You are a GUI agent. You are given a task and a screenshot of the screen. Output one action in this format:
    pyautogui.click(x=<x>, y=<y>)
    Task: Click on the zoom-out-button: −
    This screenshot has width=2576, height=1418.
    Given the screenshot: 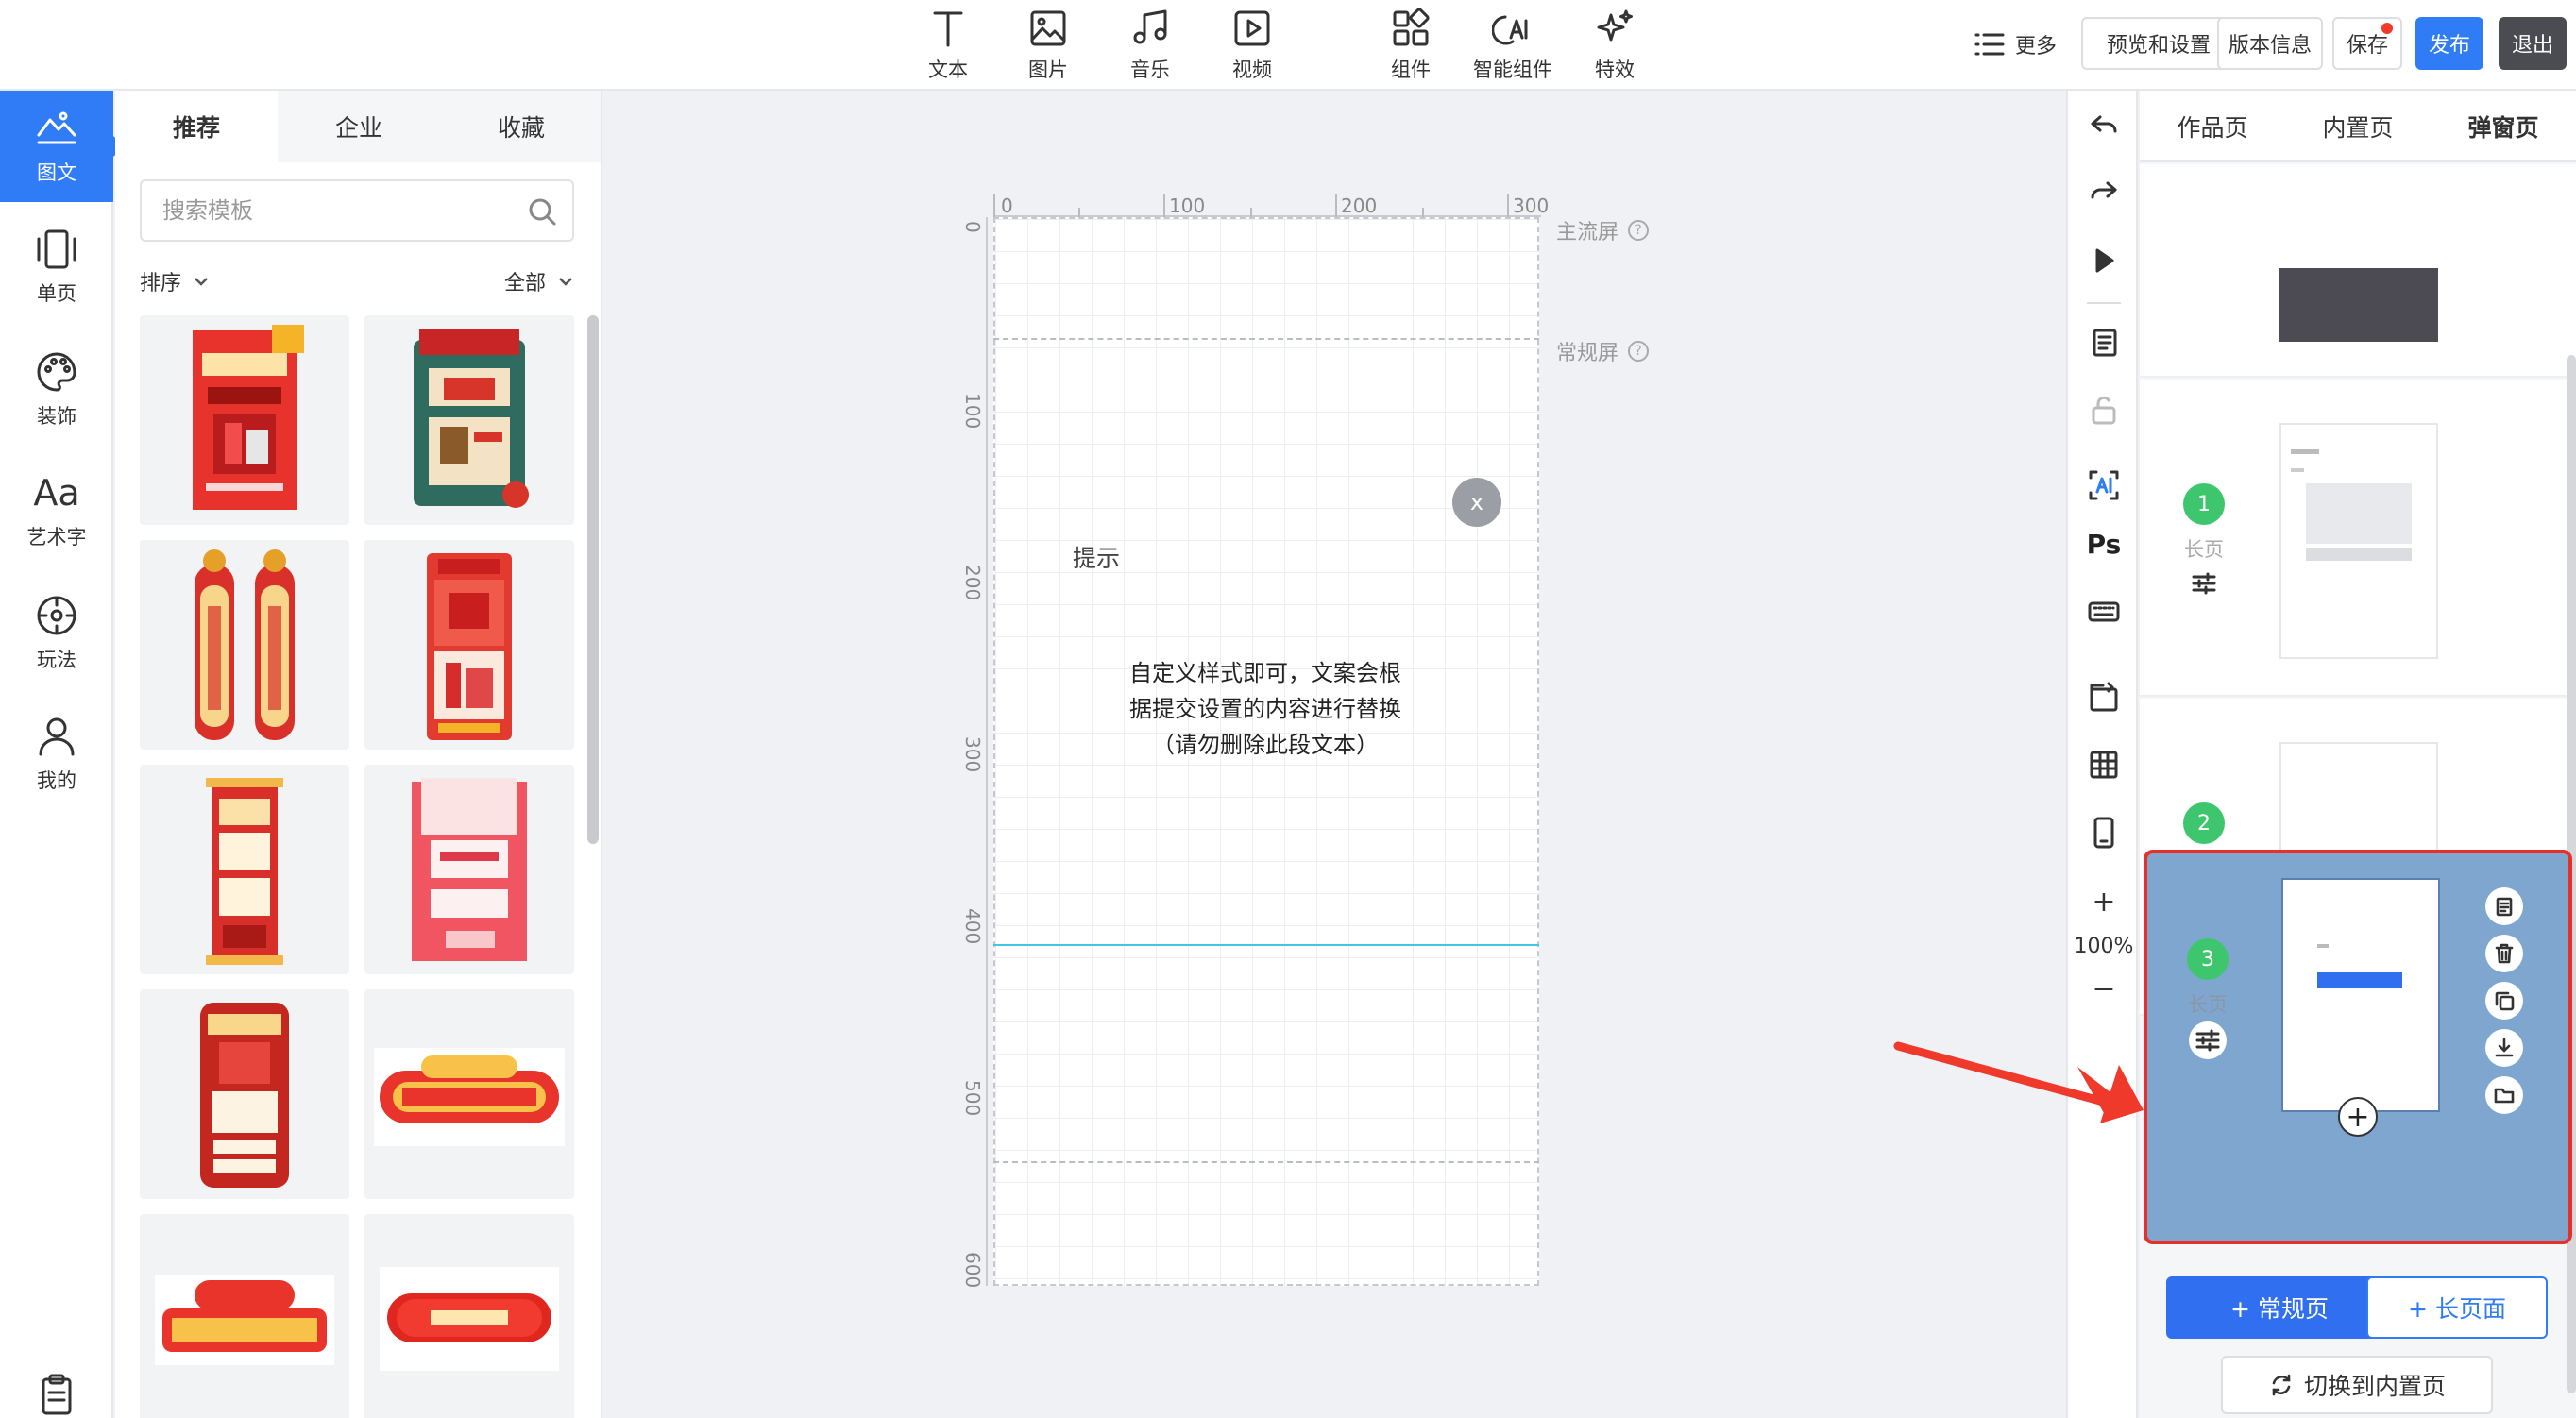 What is the action you would take?
    pyautogui.click(x=2104, y=988)
    